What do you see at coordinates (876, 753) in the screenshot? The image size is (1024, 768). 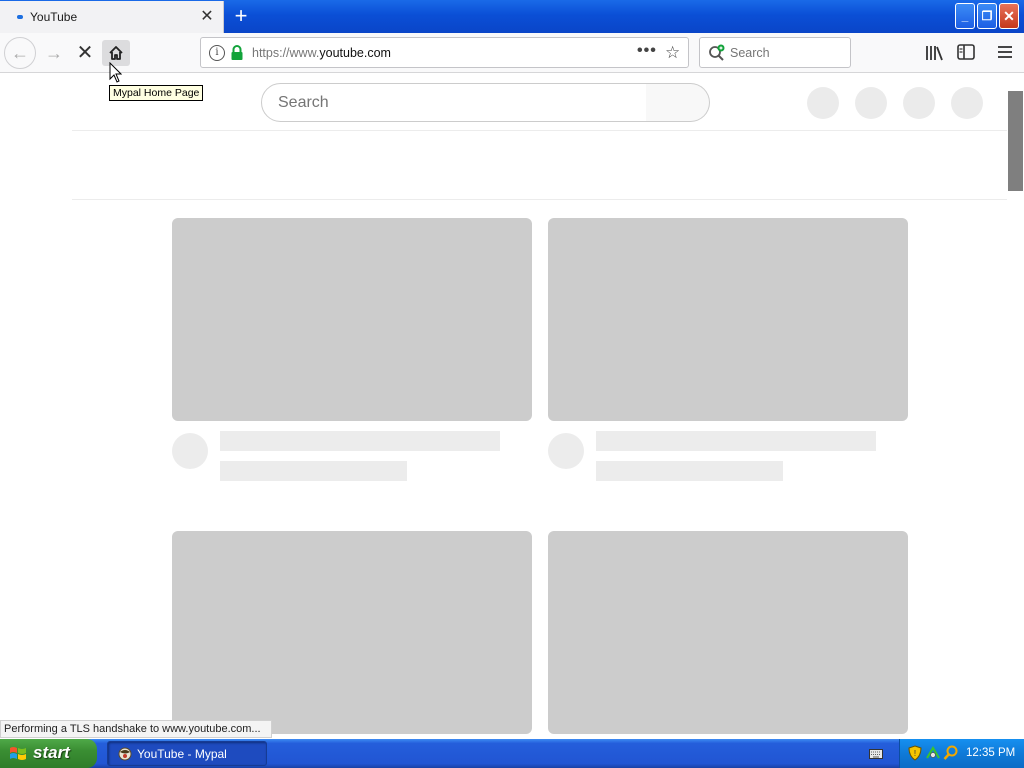 I see `keyboard-language-icon` at bounding box center [876, 753].